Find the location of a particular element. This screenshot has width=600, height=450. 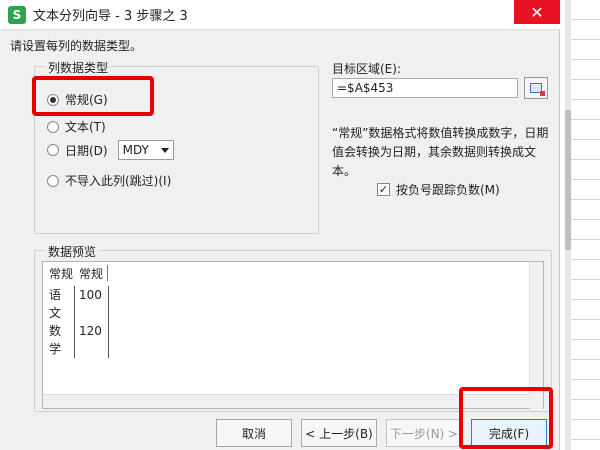

cancel-button: 取消 is located at coordinates (254, 433).